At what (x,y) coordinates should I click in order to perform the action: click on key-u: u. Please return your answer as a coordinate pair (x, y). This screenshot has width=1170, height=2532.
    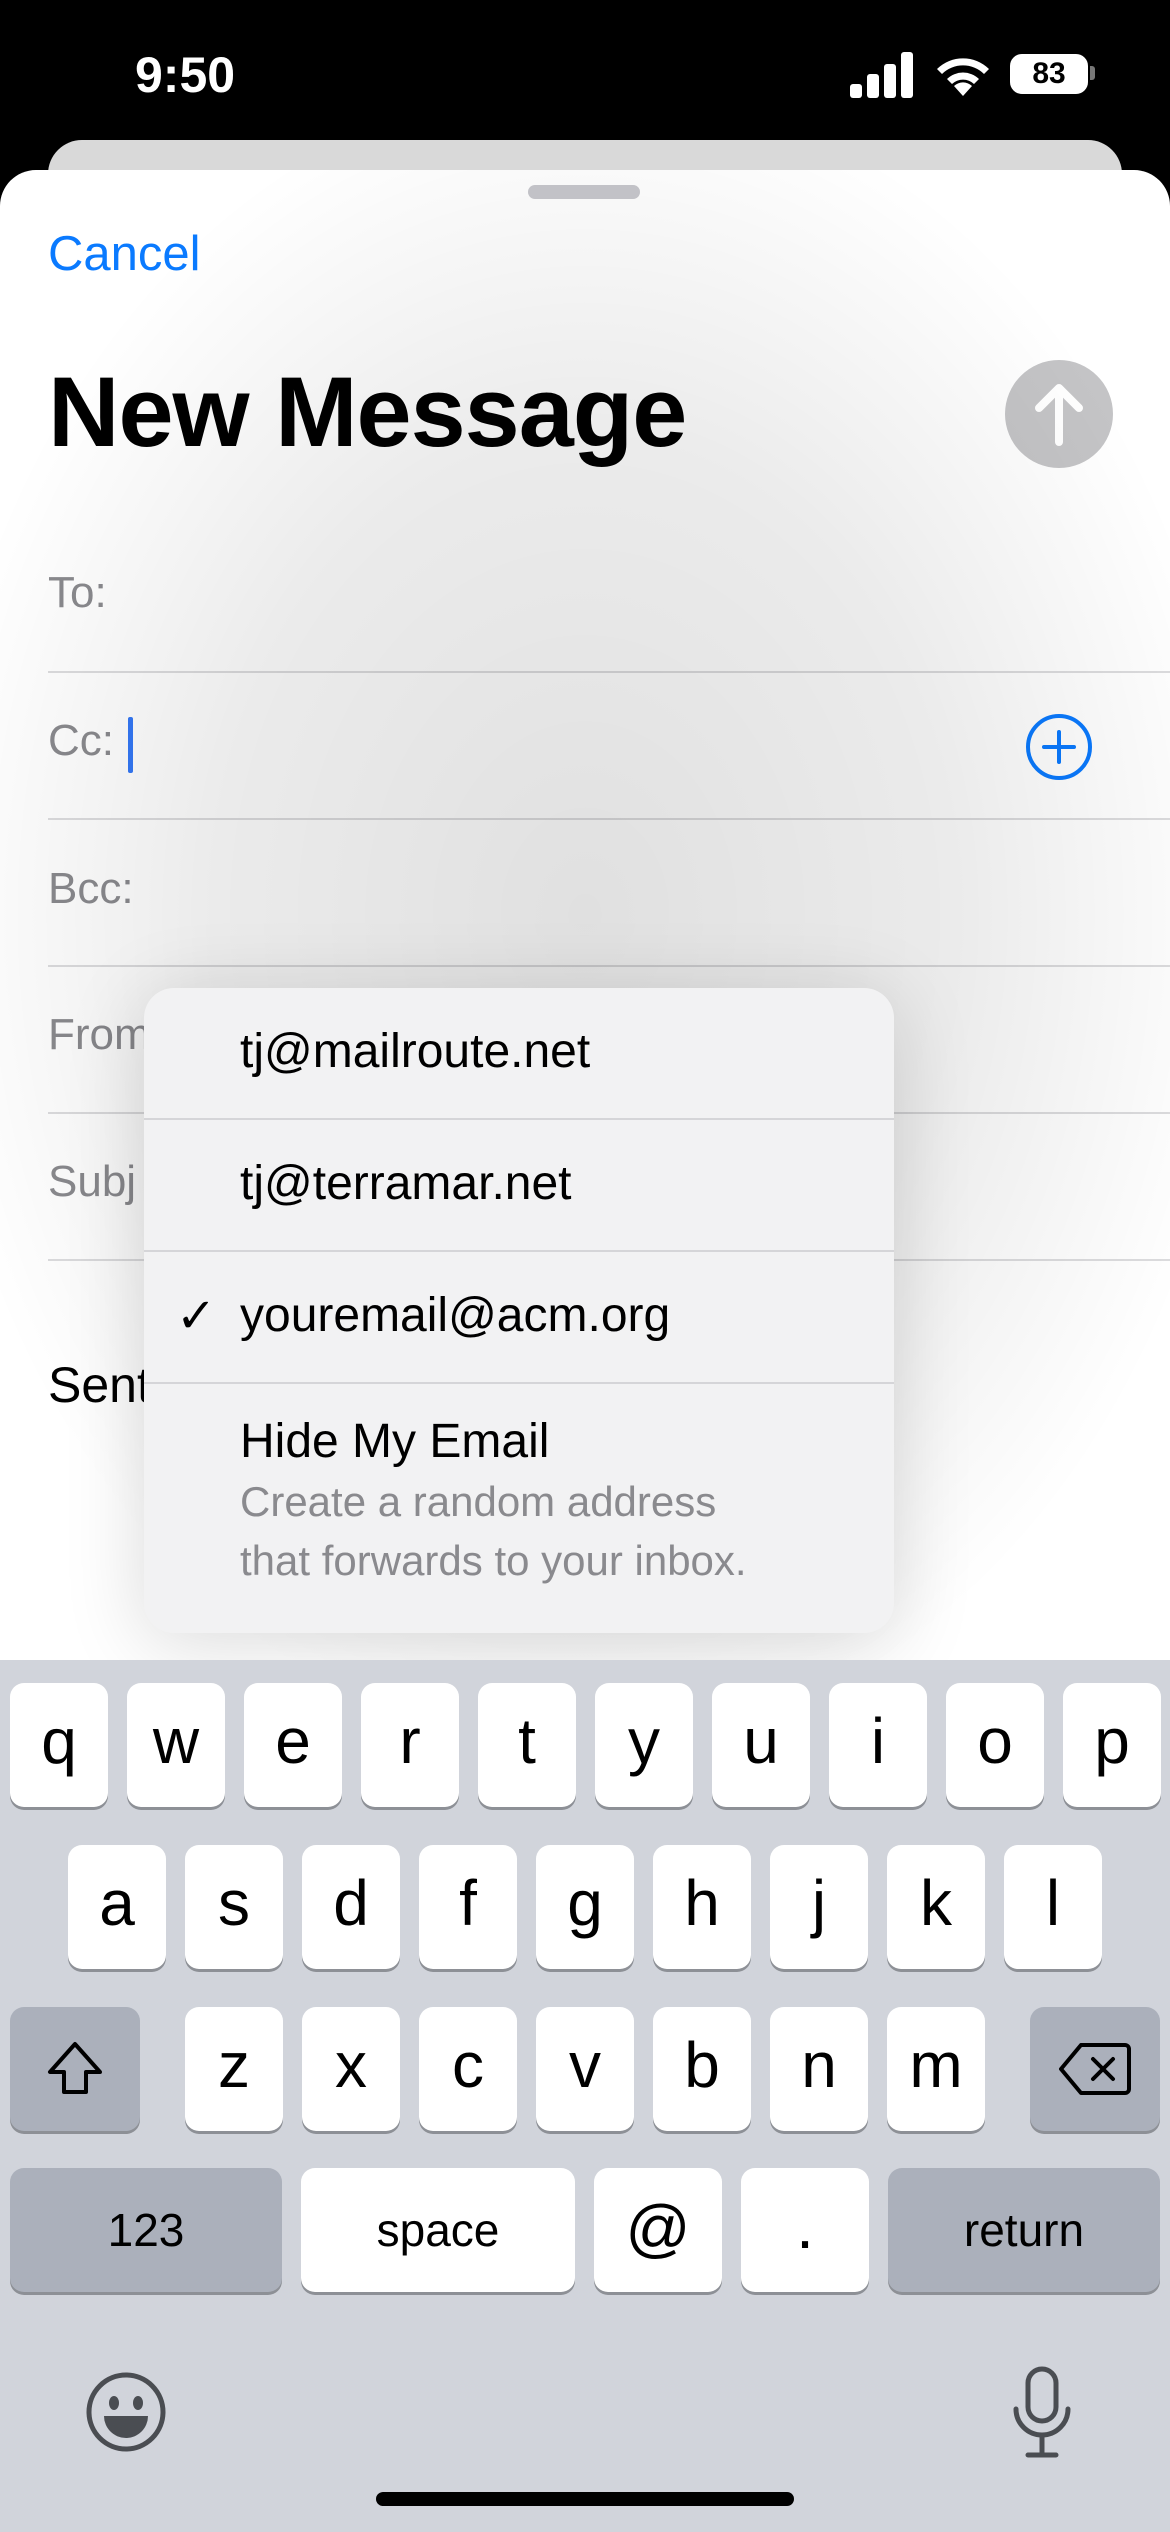
    Looking at the image, I should click on (761, 1745).